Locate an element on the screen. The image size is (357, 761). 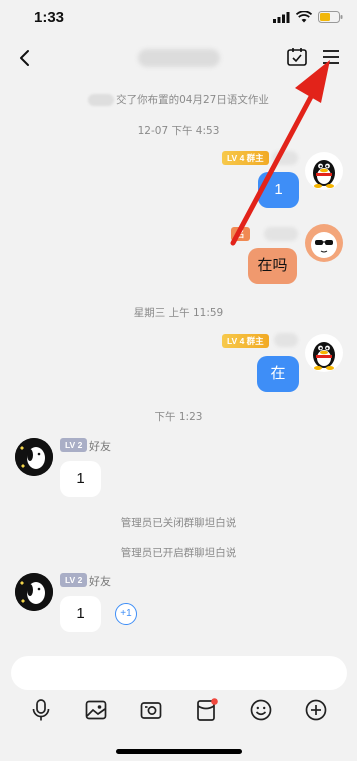
status-time: 1:33 is located at coordinates (49, 17).